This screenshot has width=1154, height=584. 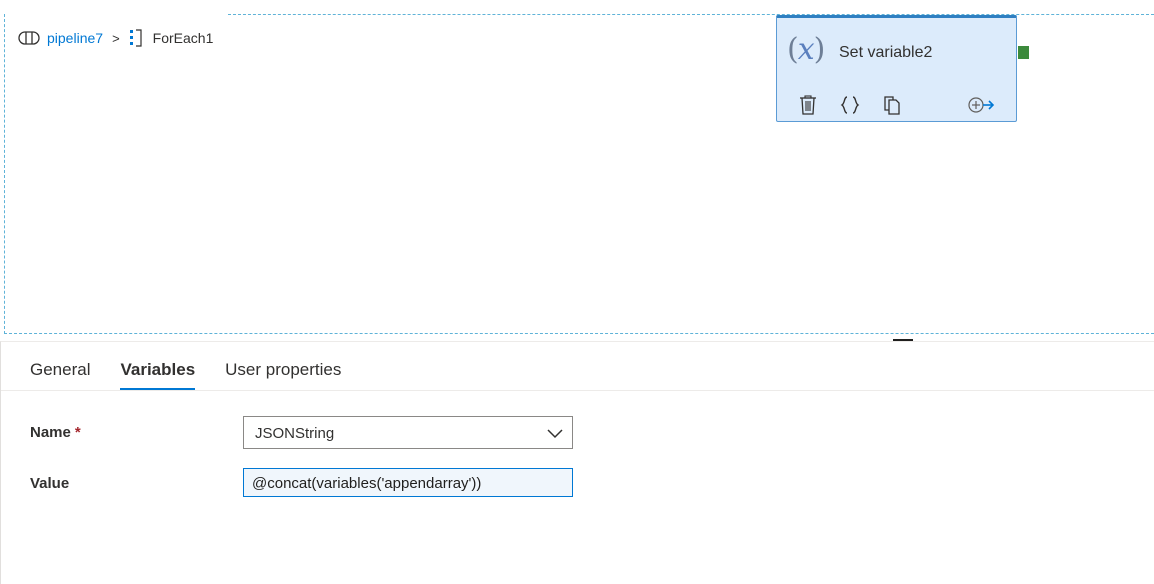 What do you see at coordinates (555, 433) in the screenshot?
I see `chevron-down-icon` at bounding box center [555, 433].